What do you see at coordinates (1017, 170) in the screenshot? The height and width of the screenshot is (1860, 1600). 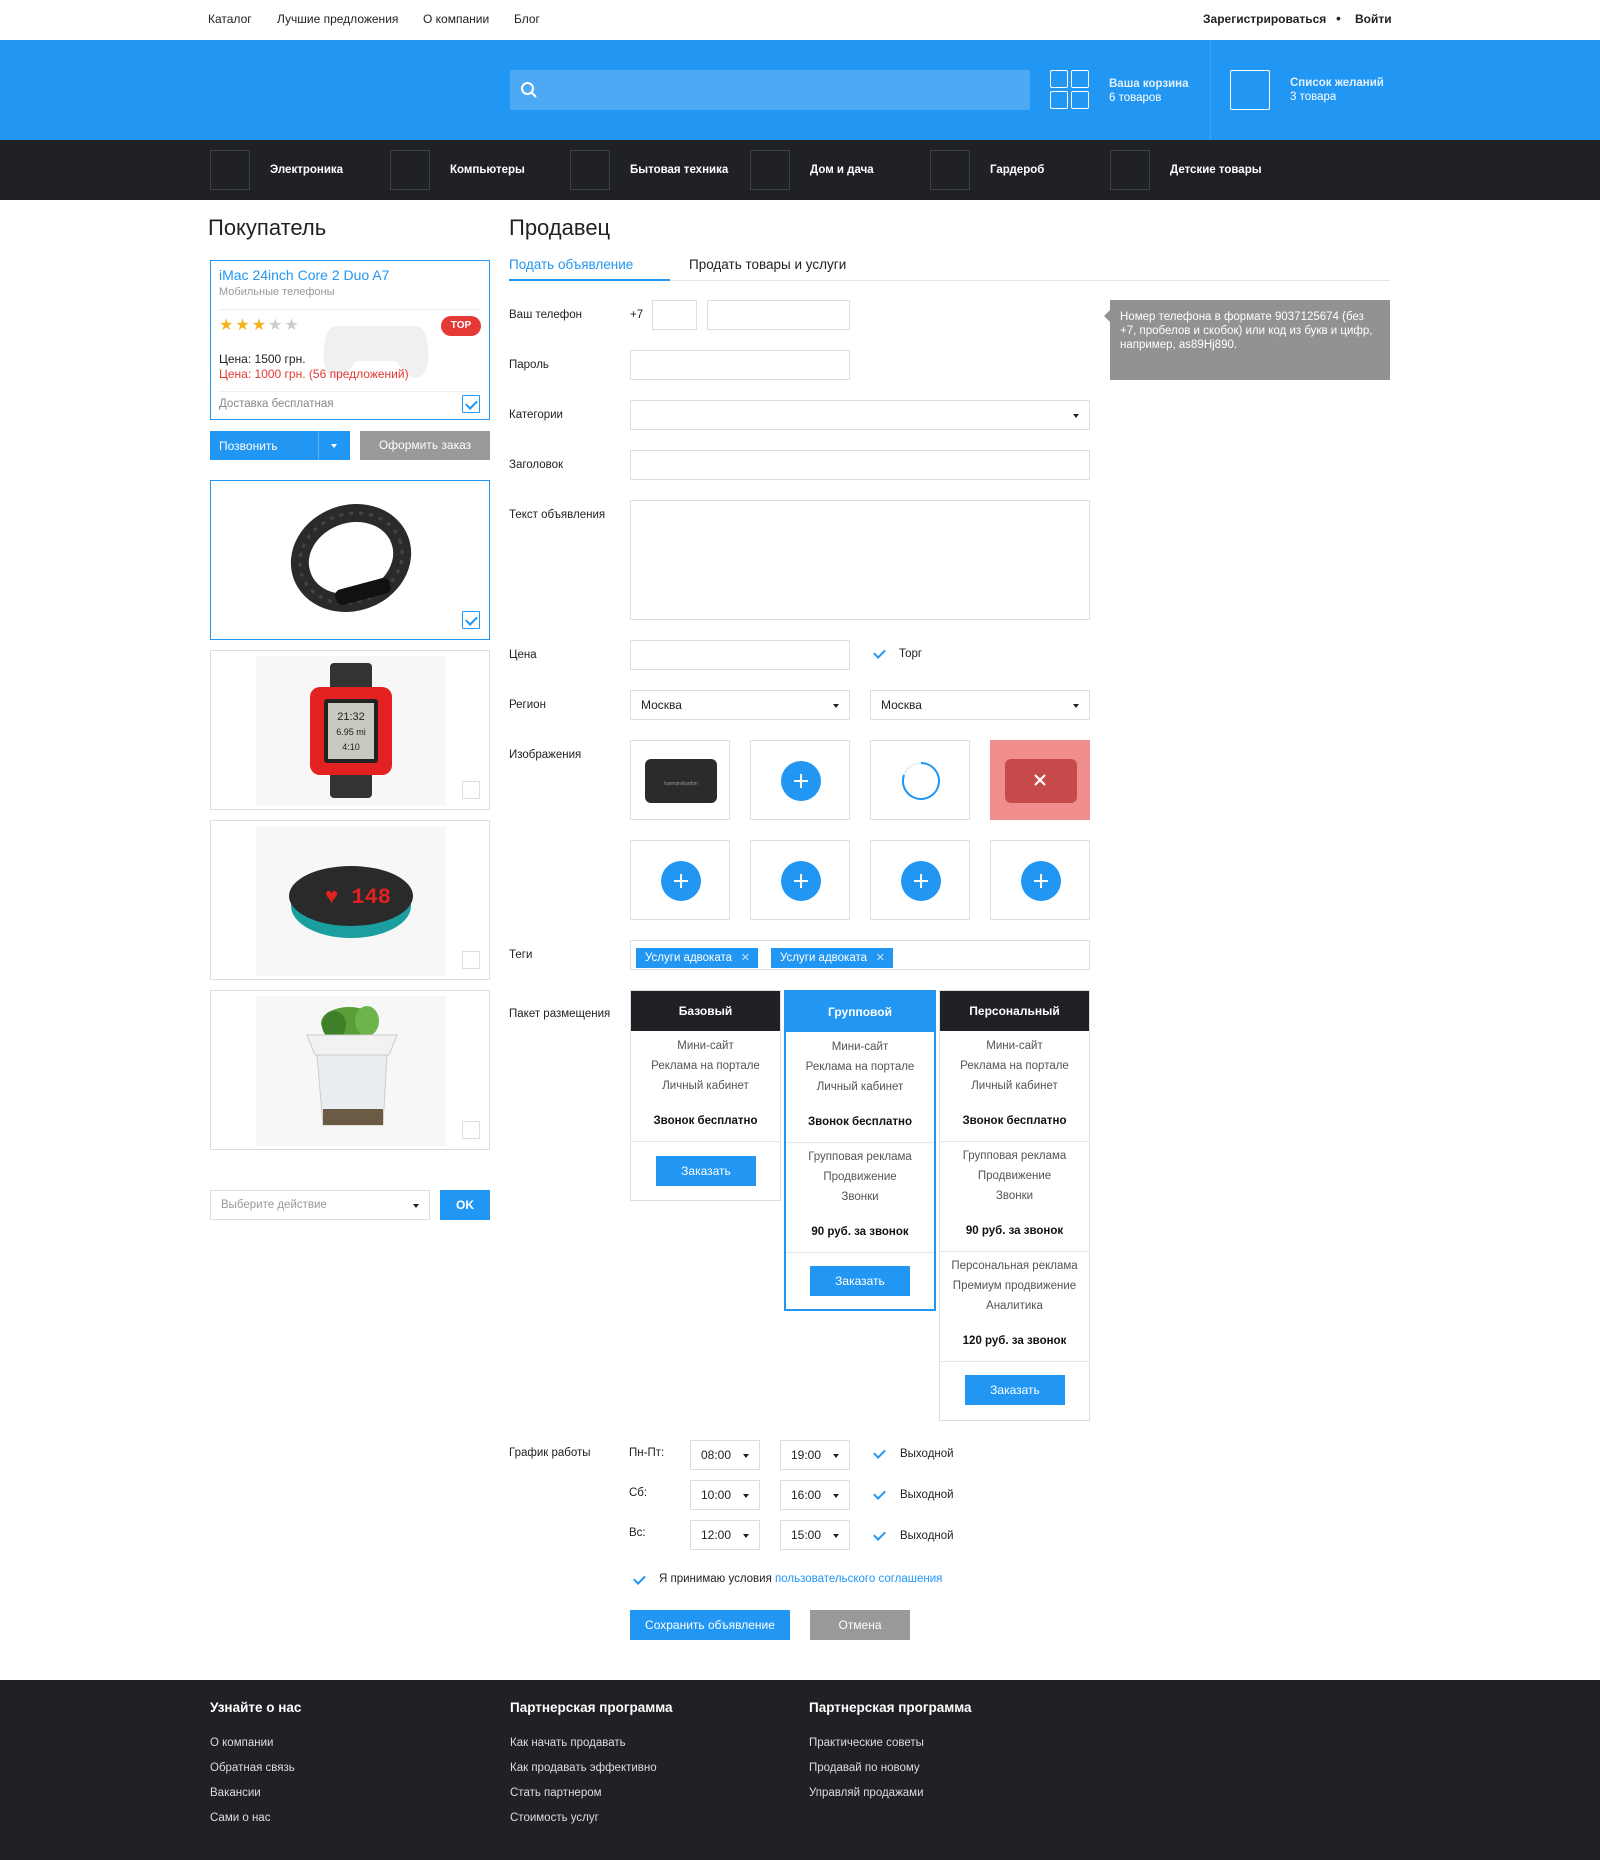 I see `category-wardrobe: Гардероб` at bounding box center [1017, 170].